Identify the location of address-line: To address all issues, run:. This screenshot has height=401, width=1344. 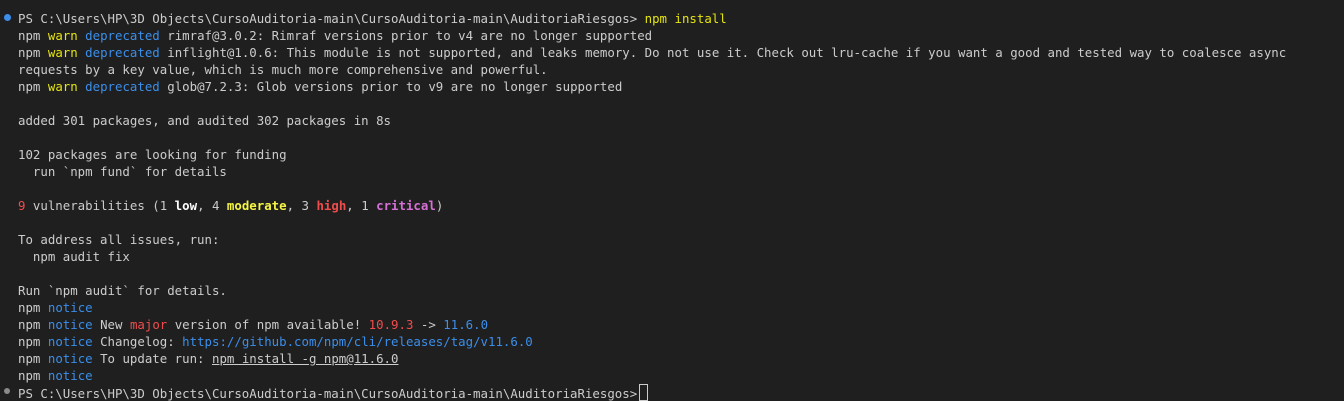
(119, 239).